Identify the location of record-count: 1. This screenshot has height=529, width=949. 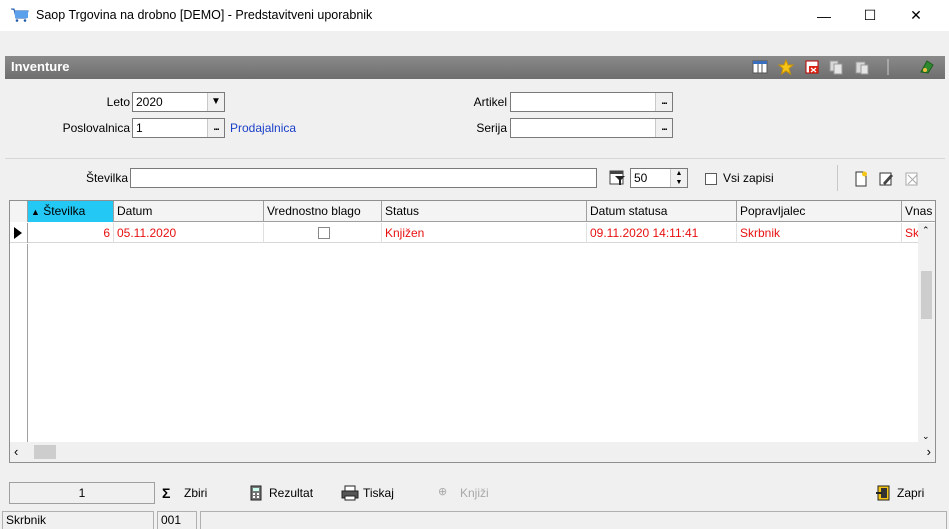
(82, 493).